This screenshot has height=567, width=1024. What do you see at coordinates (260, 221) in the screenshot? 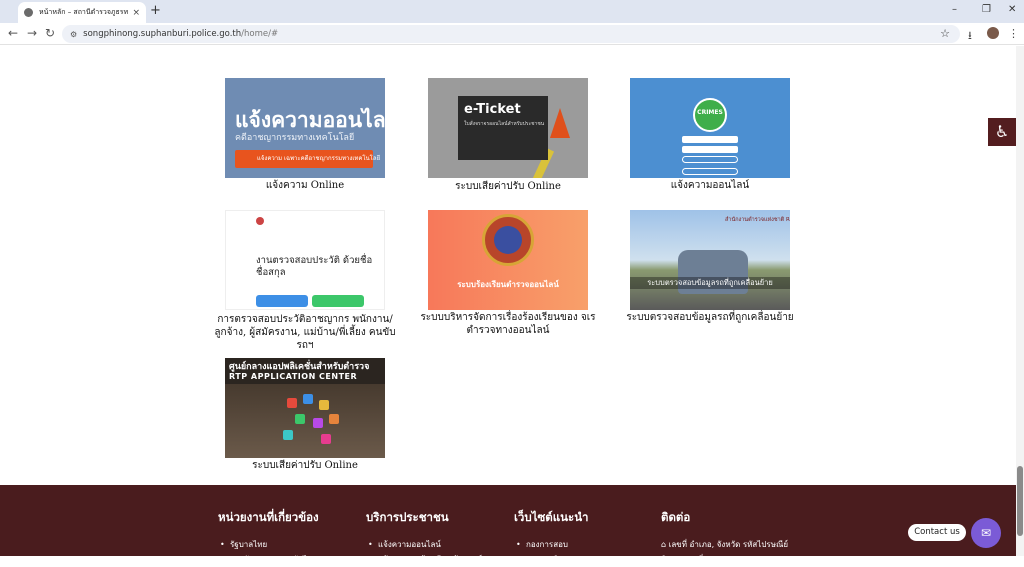
I see `police-logo-icon` at bounding box center [260, 221].